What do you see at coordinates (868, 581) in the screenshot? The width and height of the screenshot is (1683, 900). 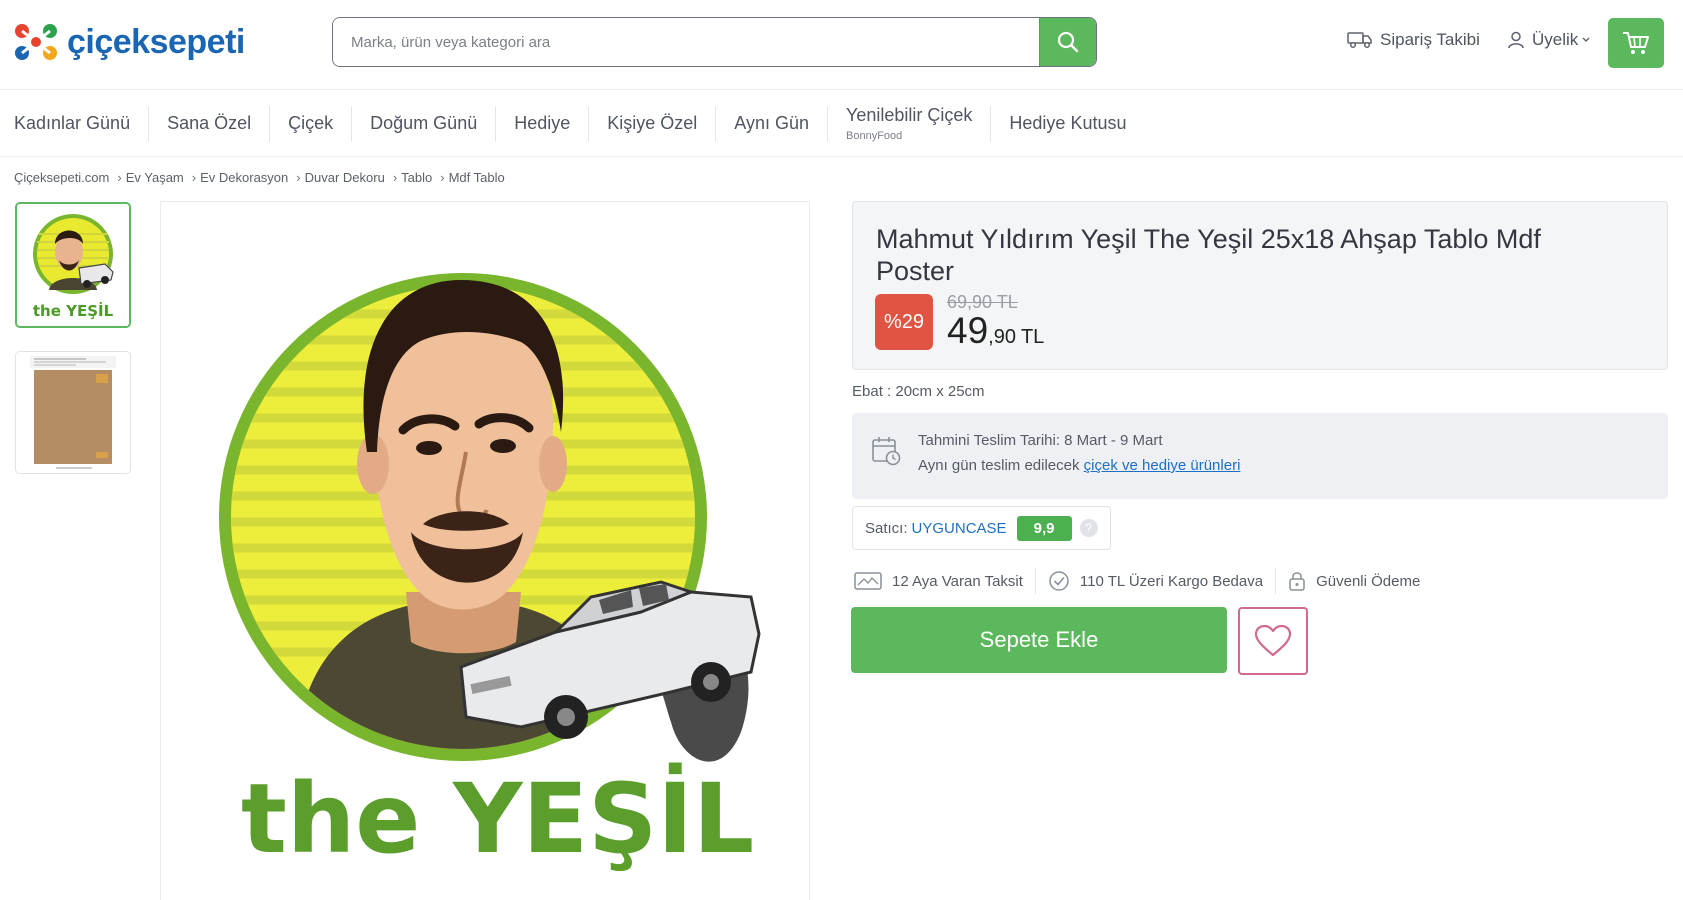 I see `credit-card-icon` at bounding box center [868, 581].